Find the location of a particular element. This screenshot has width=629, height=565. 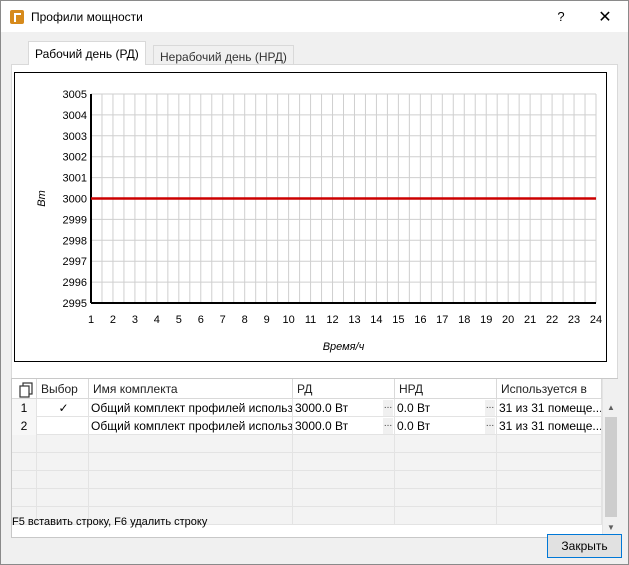

x-tick-label: 1 is located at coordinates (91, 320).